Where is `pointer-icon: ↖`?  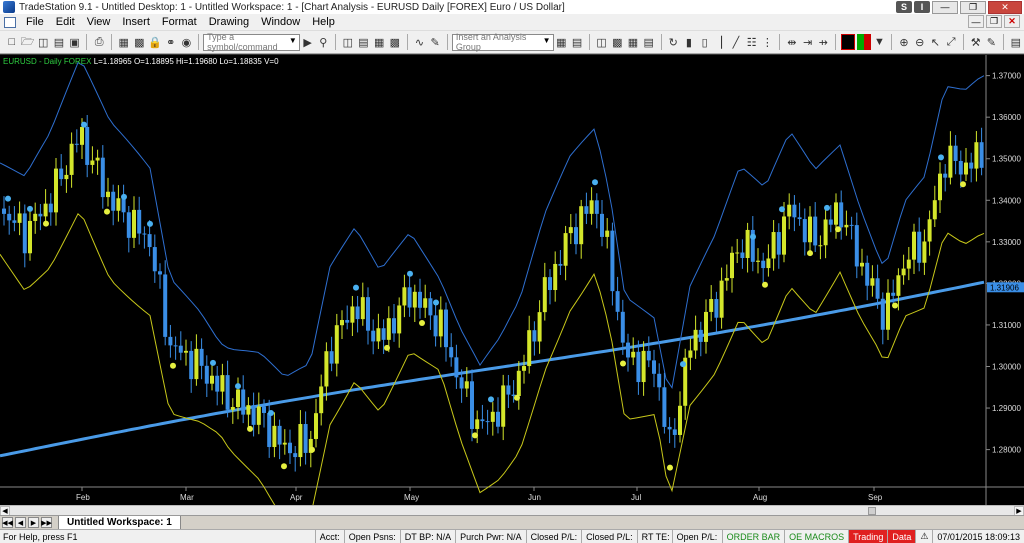 pointer-icon: ↖ is located at coordinates (936, 42).